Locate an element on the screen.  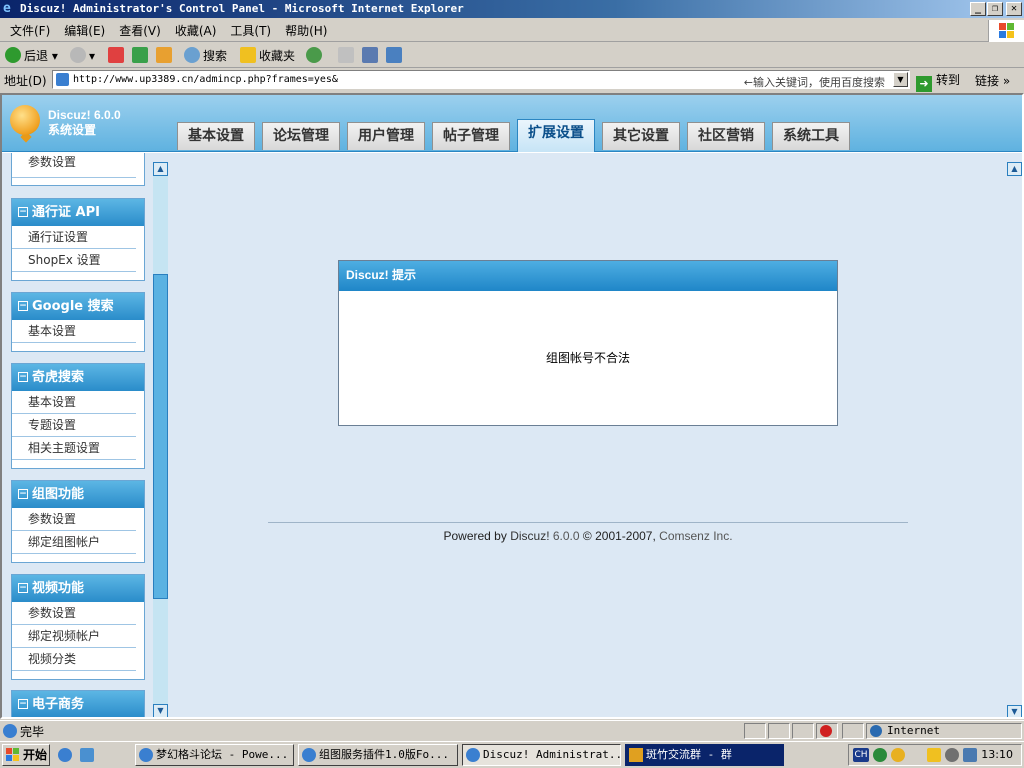
menu-edit: 编辑(E) is located at coordinates (84, 31).